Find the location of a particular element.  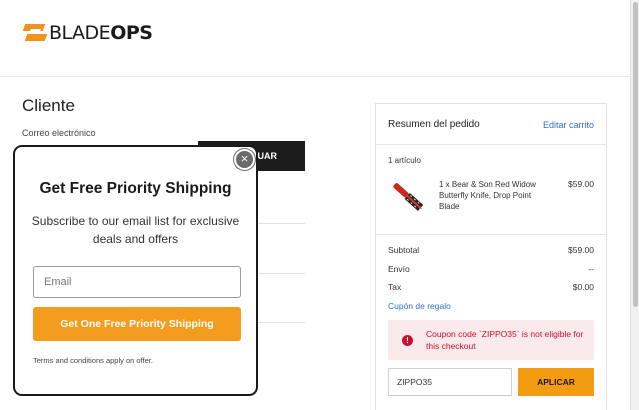

page-scrollbar is located at coordinates (634, 205).